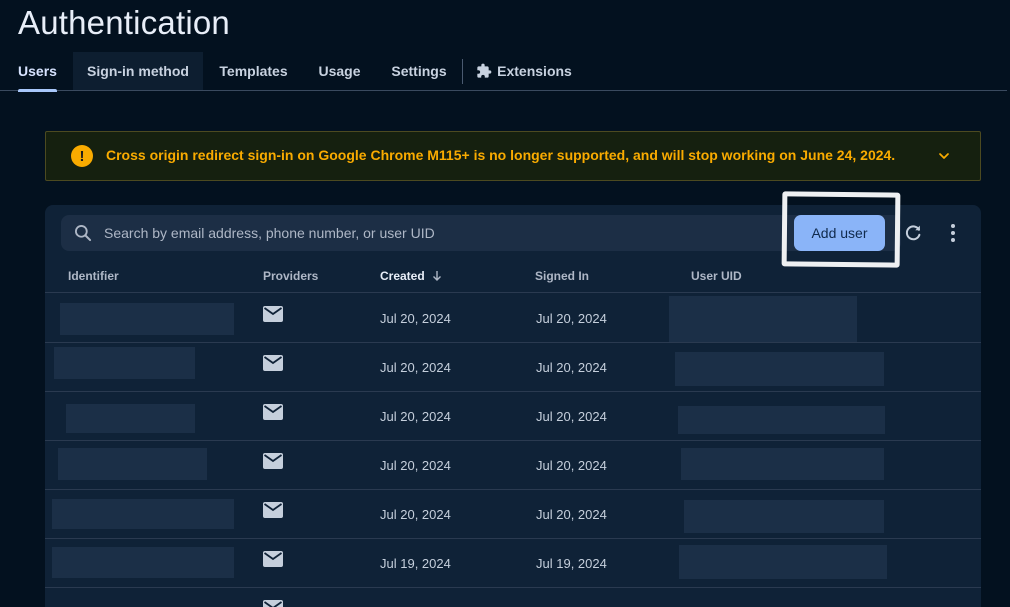  Describe the element at coordinates (953, 233) in the screenshot. I see `more-vert-icon` at that location.